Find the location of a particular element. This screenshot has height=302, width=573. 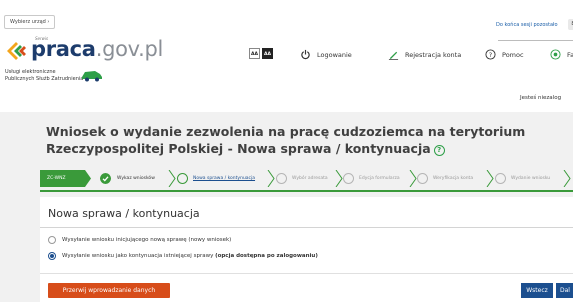

step-form-edit: Edycja formularza is located at coordinates (378, 178).